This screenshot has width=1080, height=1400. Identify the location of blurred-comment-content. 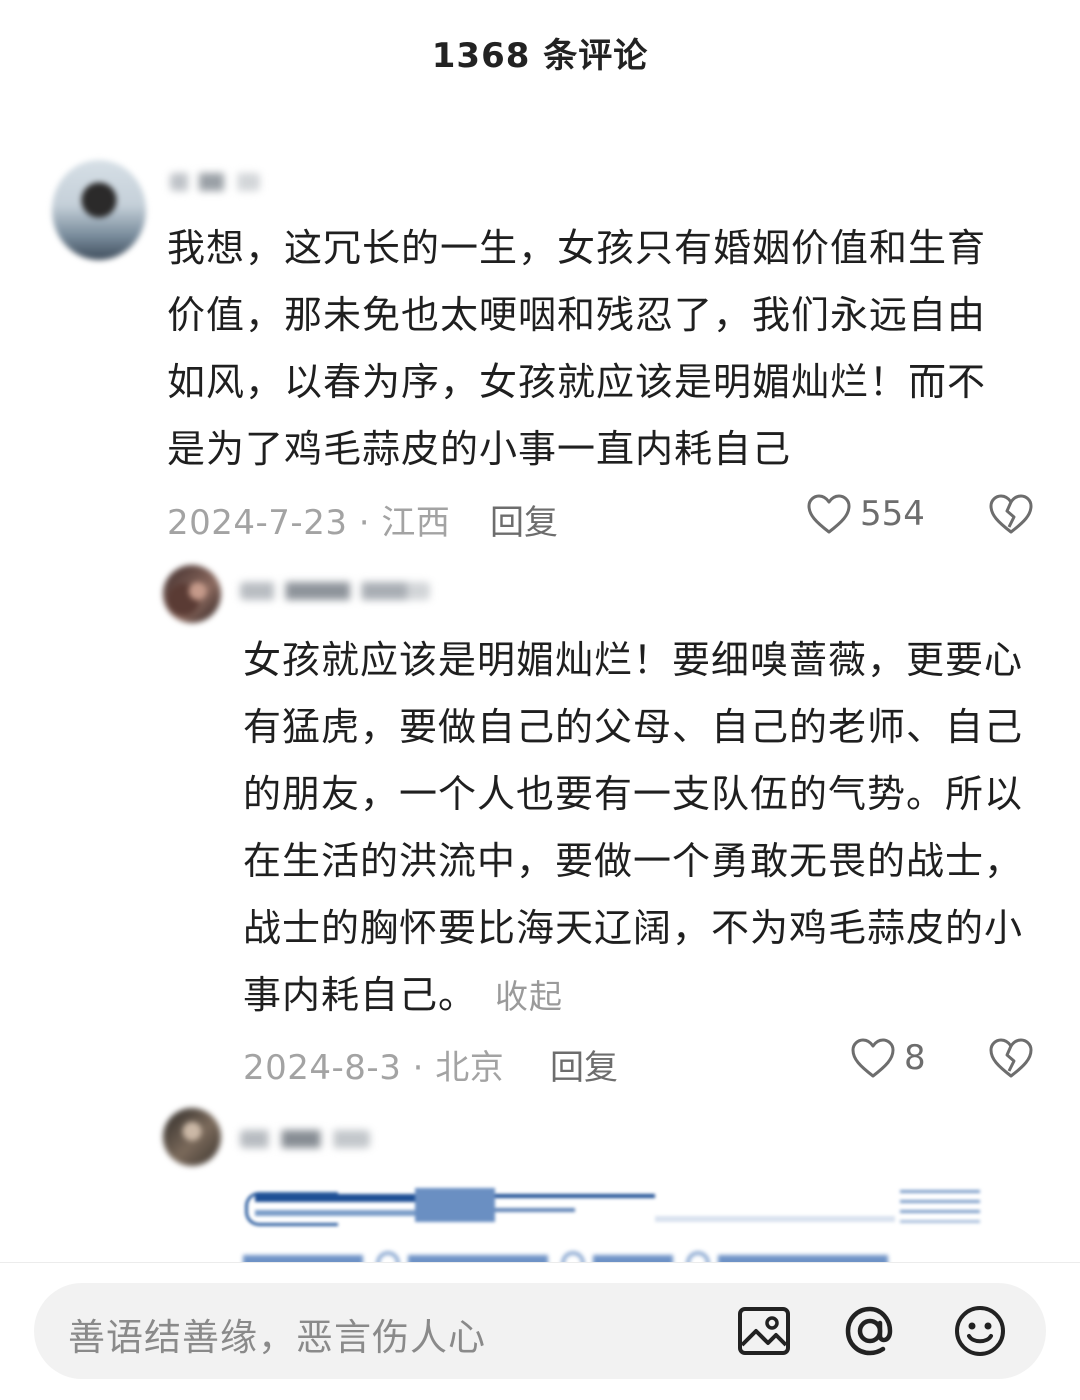
(615, 1207).